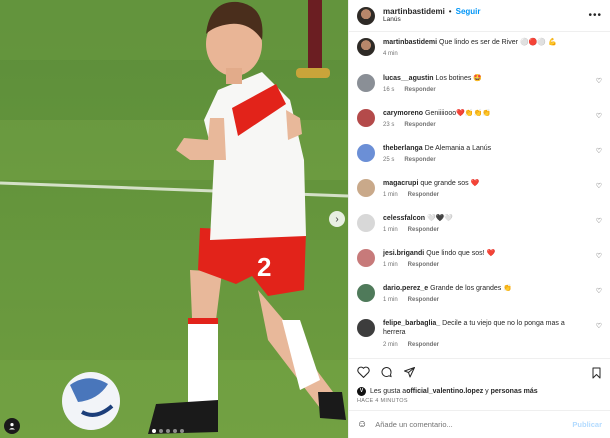  I want to click on liker-avatar: V, so click(361, 391).